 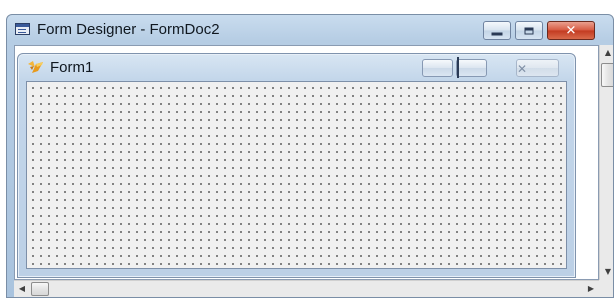 What do you see at coordinates (591, 289) in the screenshot?
I see `scroll-right-button: ▶` at bounding box center [591, 289].